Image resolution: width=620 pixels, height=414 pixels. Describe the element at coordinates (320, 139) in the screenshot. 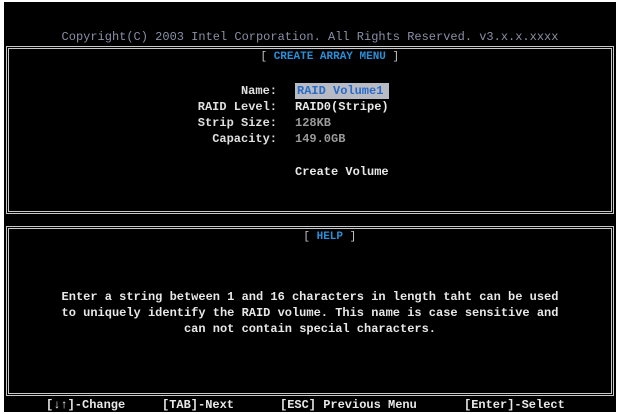

I see `capacity-value: 149.0GB` at that location.